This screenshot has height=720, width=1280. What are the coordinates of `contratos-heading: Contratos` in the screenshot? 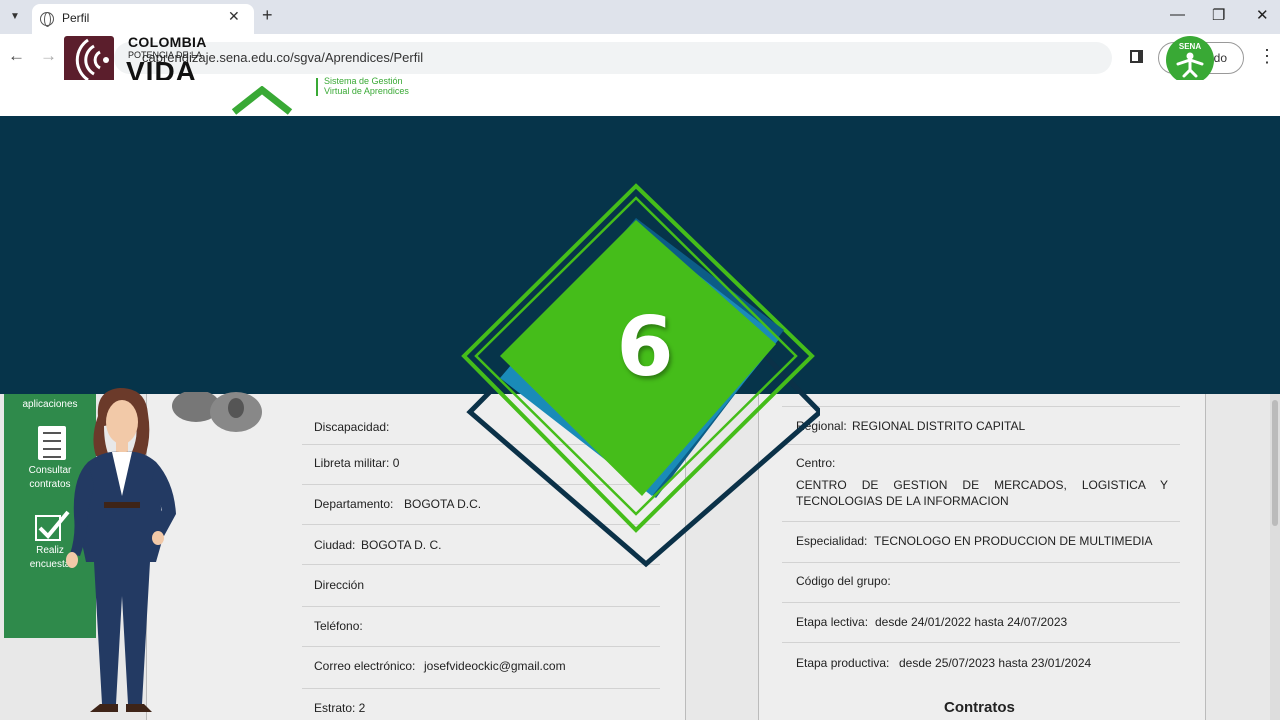 It's located at (979, 707).